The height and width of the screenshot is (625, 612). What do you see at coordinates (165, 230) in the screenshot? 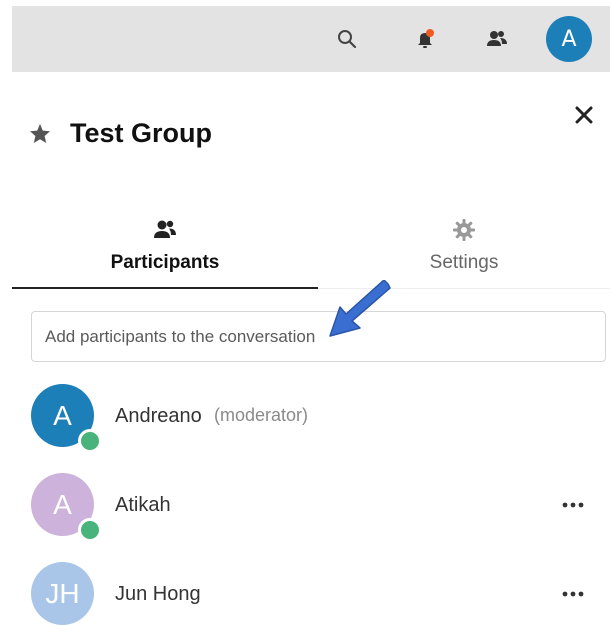
I see `participants-icon` at bounding box center [165, 230].